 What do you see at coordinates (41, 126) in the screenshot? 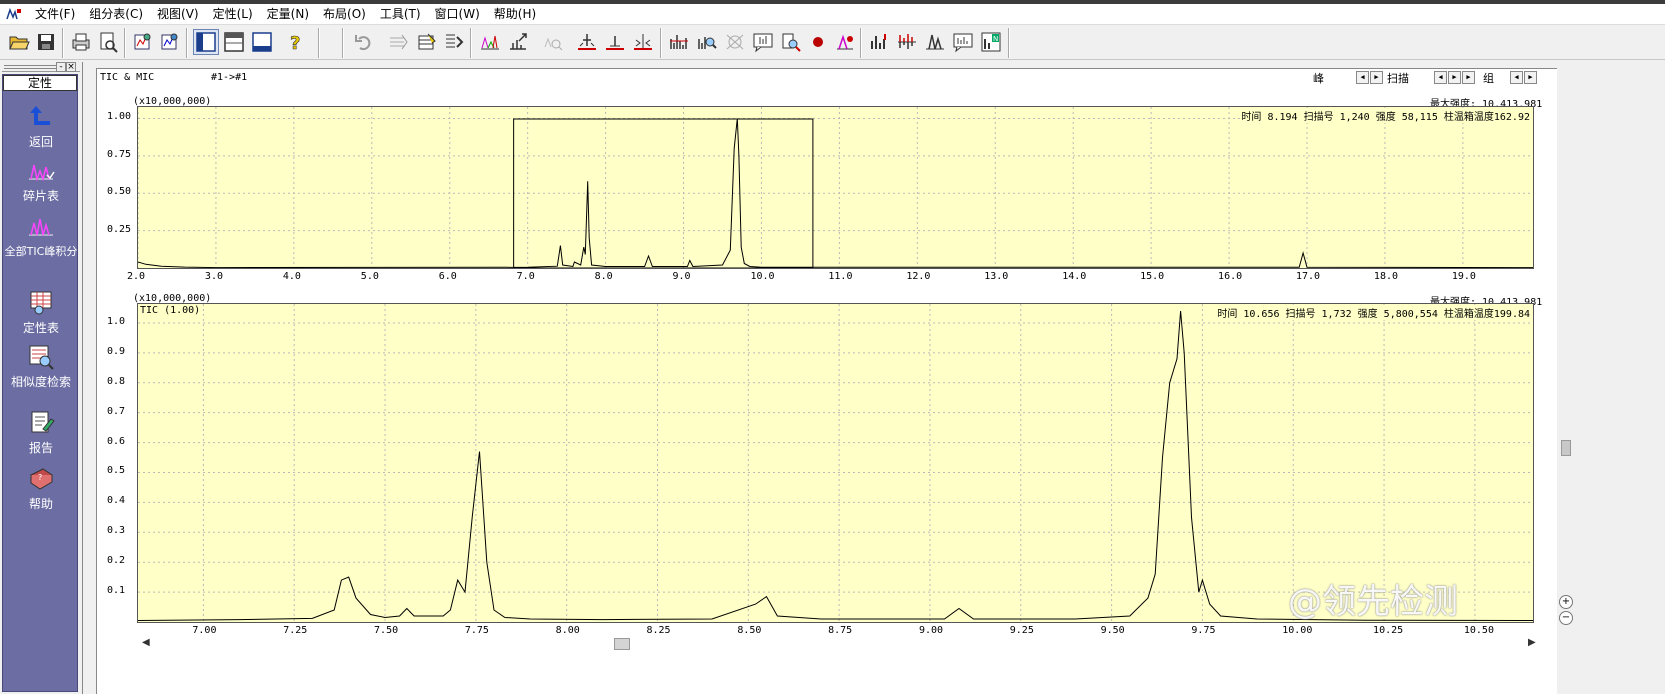
I see `sidebar-item-back: 返回` at bounding box center [41, 126].